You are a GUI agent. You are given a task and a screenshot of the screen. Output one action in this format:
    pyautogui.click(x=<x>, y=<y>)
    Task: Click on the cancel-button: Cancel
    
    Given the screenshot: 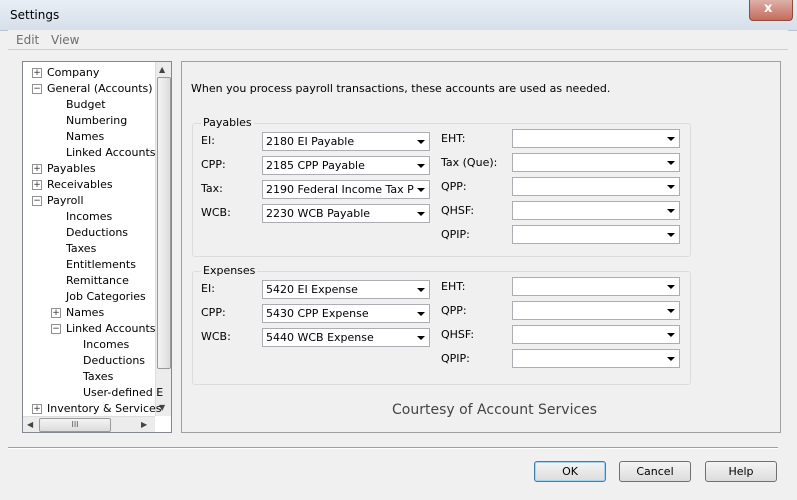 What is the action you would take?
    pyautogui.click(x=655, y=471)
    